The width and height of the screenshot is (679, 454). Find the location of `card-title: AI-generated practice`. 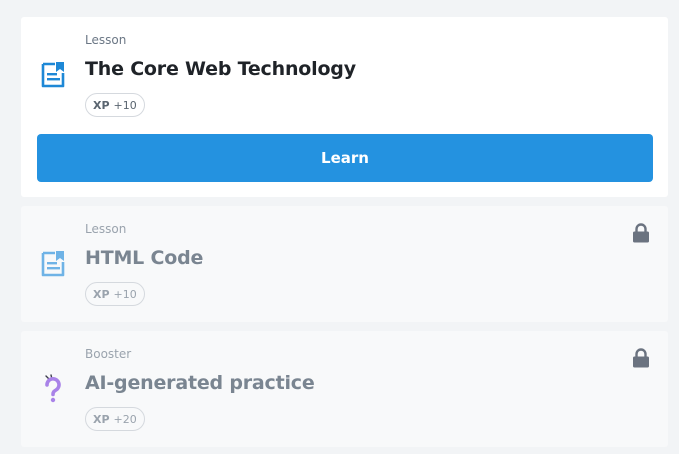

card-title: AI-generated practice is located at coordinates (200, 383).